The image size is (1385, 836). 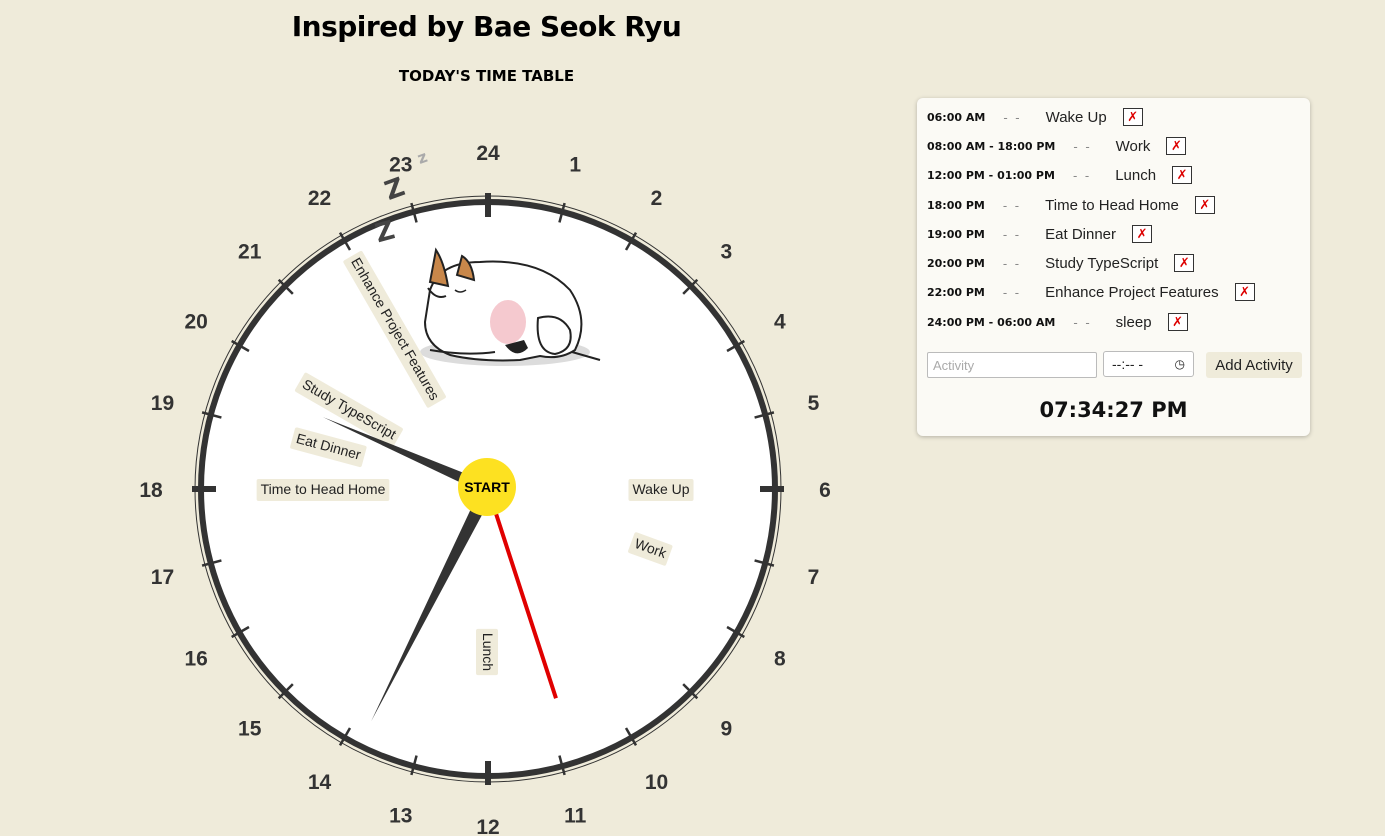 What do you see at coordinates (1180, 364) in the screenshot?
I see `clock-icon: ◷` at bounding box center [1180, 364].